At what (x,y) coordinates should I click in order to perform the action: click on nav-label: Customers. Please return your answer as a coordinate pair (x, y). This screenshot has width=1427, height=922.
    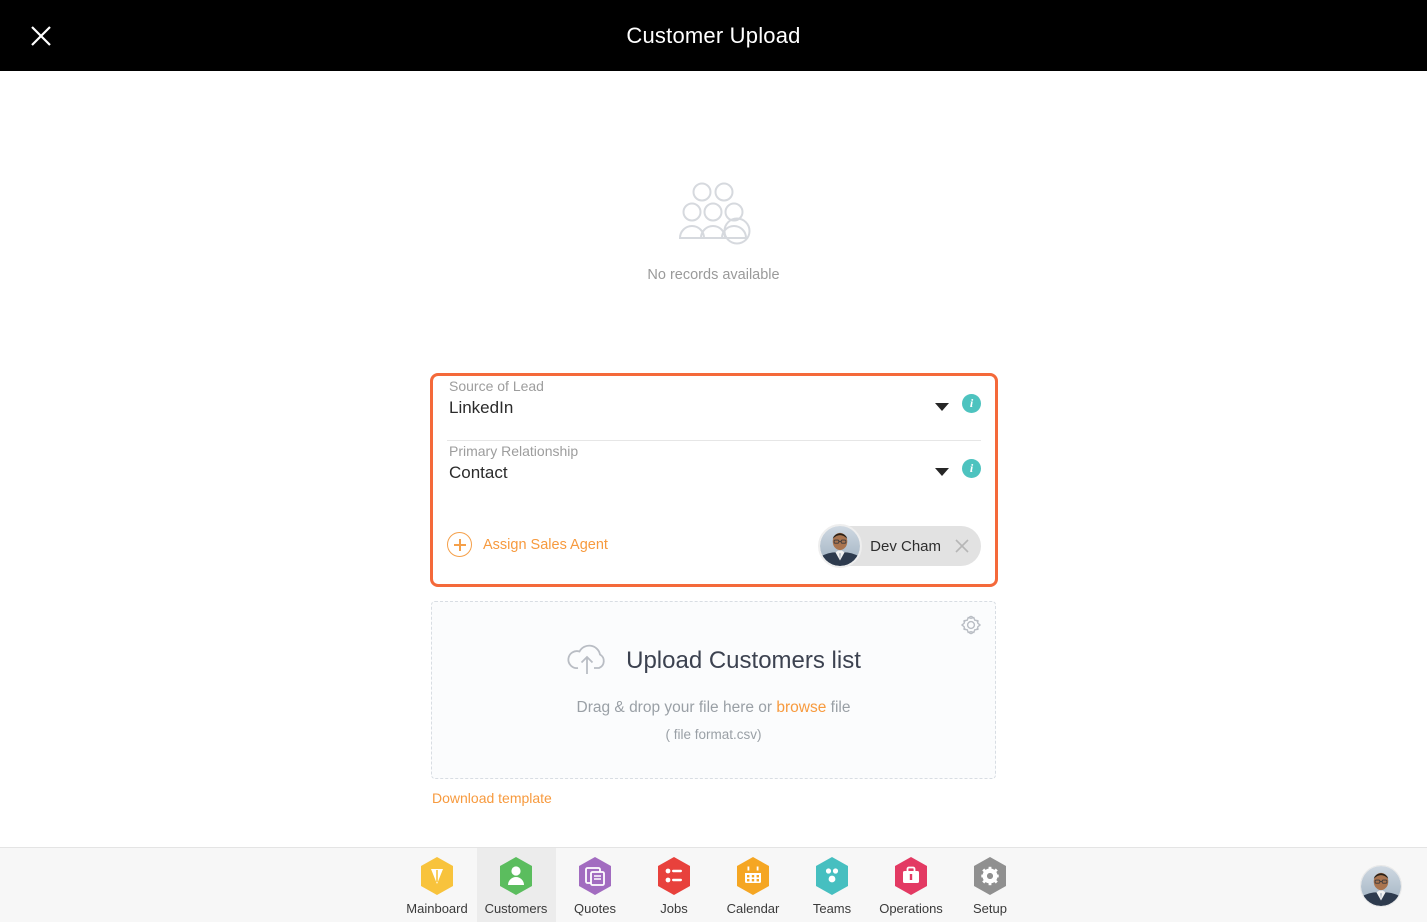
    Looking at the image, I should click on (516, 908).